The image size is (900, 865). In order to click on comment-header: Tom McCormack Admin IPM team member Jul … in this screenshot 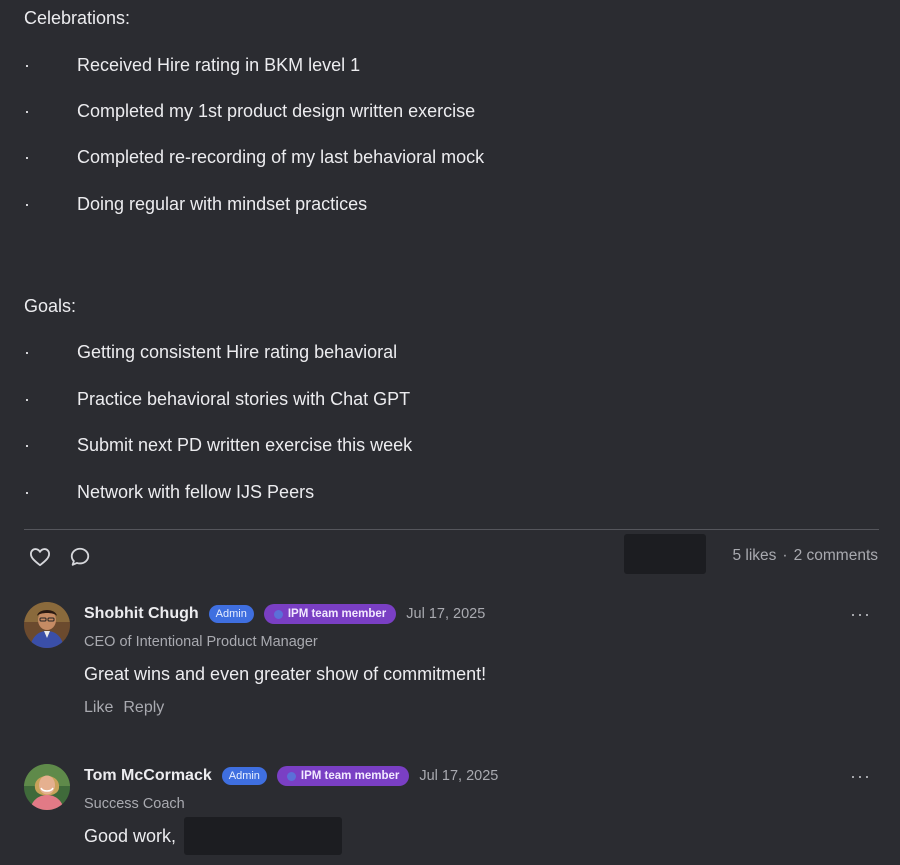, I will do `click(291, 776)`.